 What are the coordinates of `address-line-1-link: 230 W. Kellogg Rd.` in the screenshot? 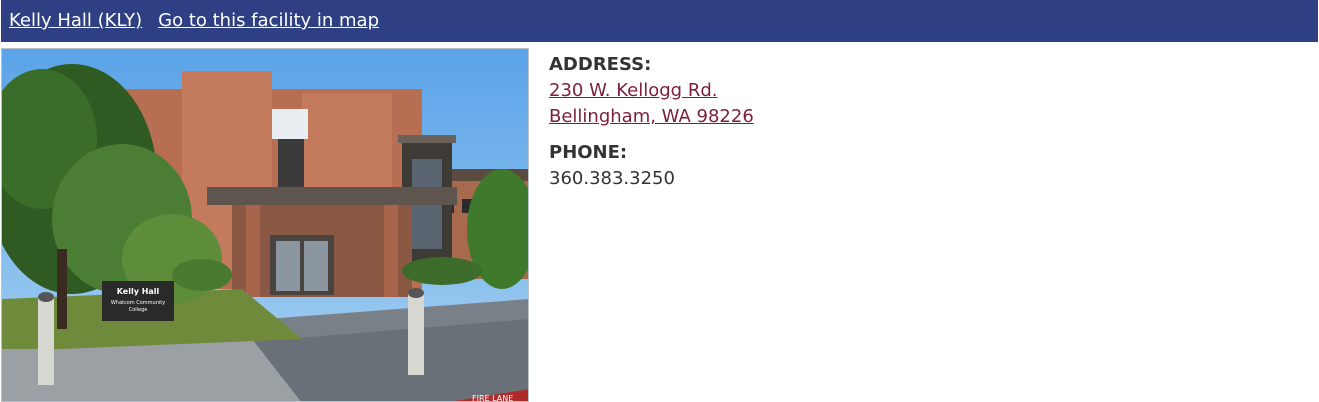 It's located at (651, 91).